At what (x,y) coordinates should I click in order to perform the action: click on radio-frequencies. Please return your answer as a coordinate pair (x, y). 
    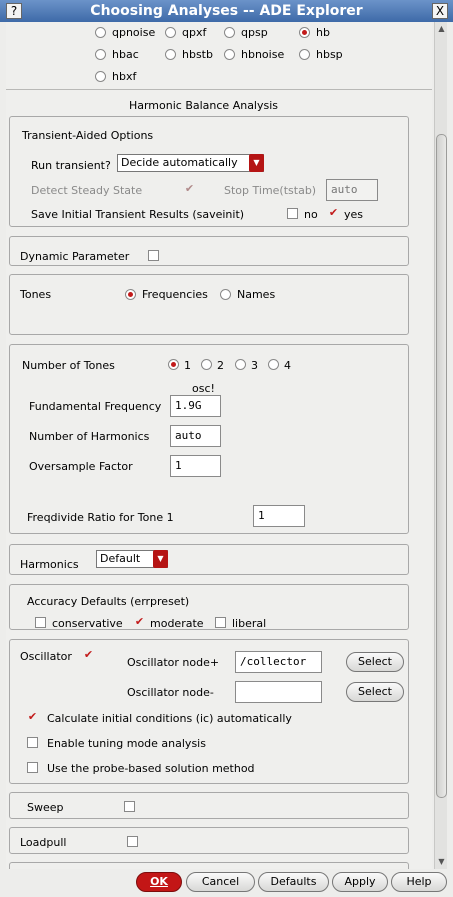
    Looking at the image, I should click on (130, 294).